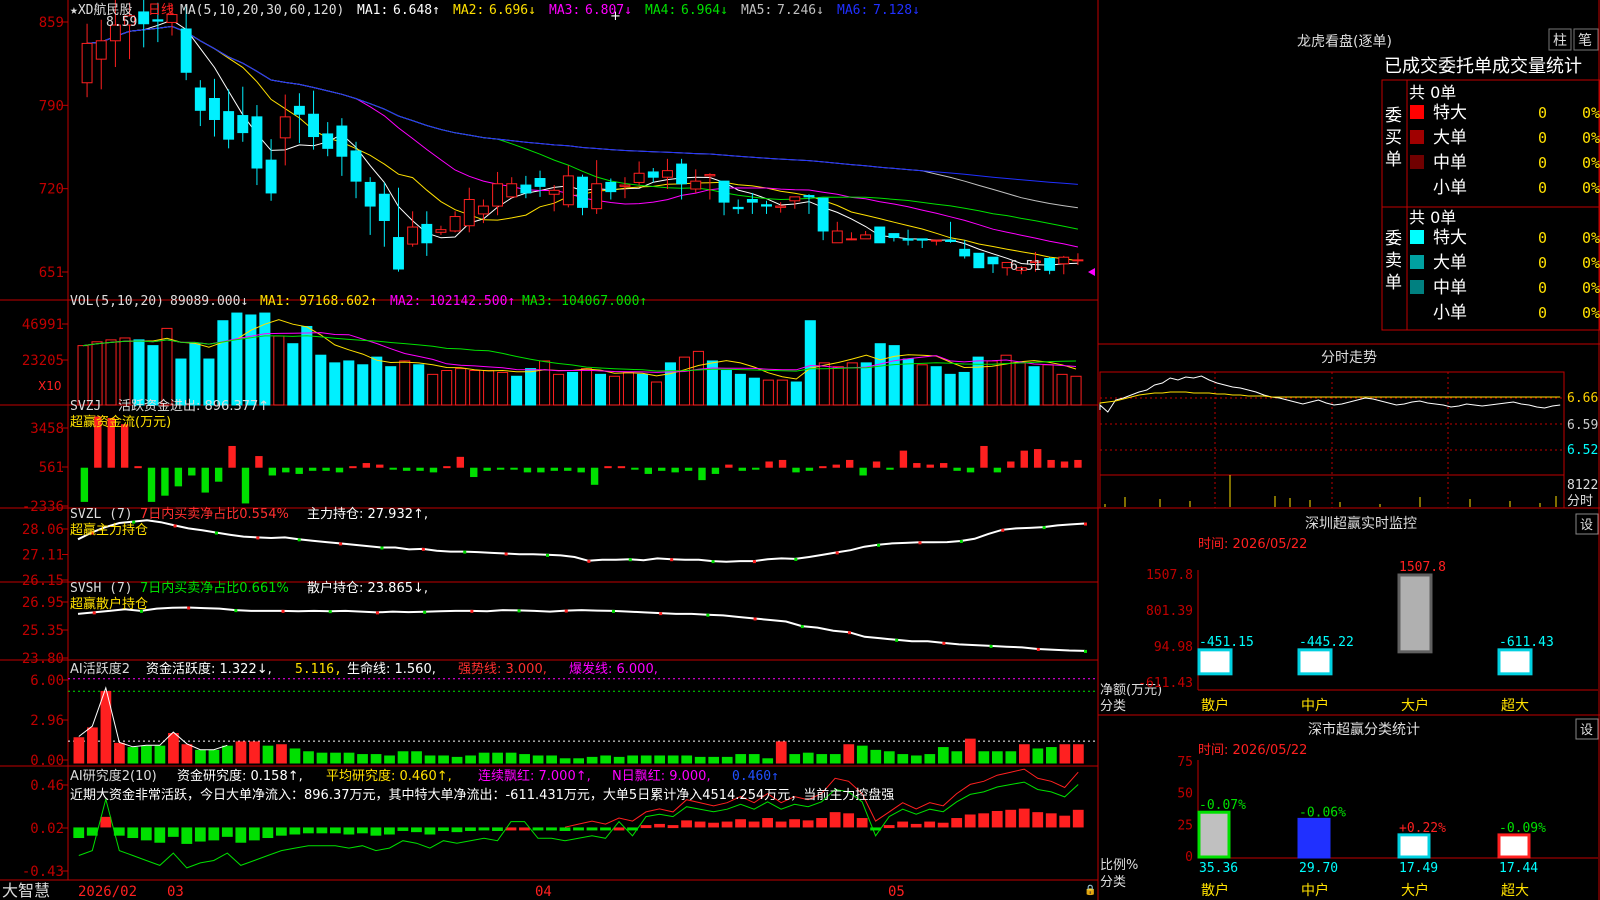 The image size is (1600, 900). What do you see at coordinates (1185, 762) in the screenshot?
I see `sz-class-ytick-0: 75` at bounding box center [1185, 762].